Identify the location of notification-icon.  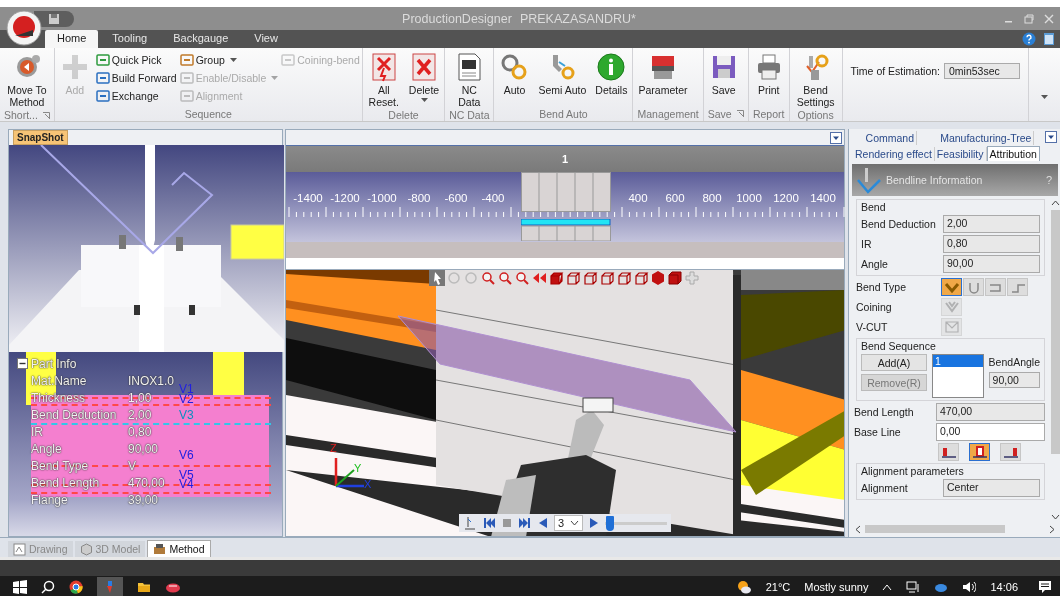
(1045, 586).